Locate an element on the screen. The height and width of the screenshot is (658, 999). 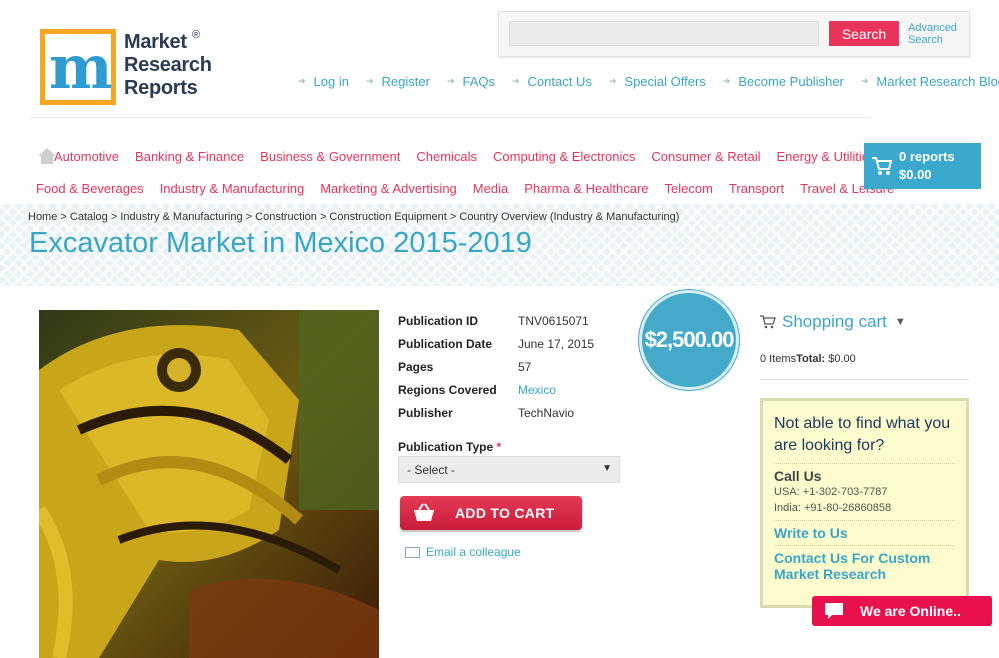
live-chat-button: We are Online.. is located at coordinates (902, 611).